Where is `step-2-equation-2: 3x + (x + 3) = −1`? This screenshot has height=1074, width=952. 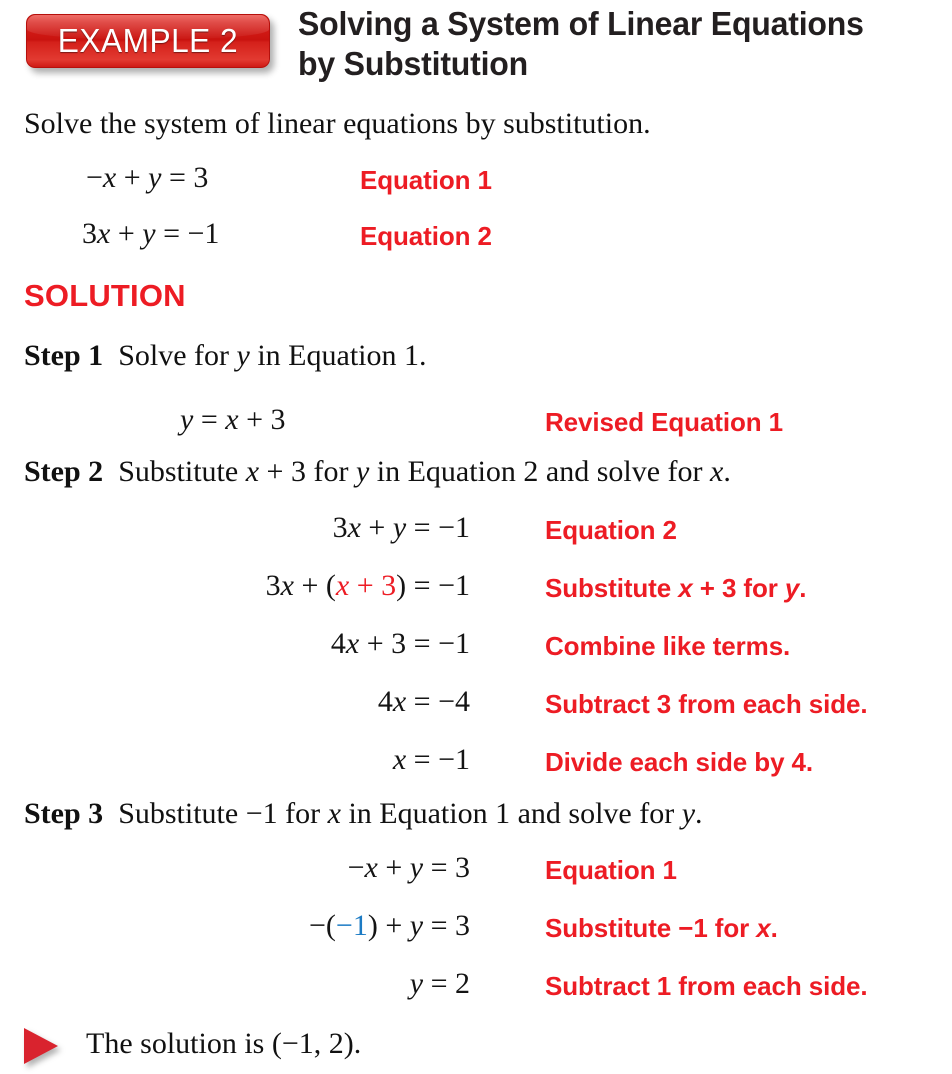
step-2-equation-2: 3x + (x + 3) = −1 is located at coordinates (367, 585).